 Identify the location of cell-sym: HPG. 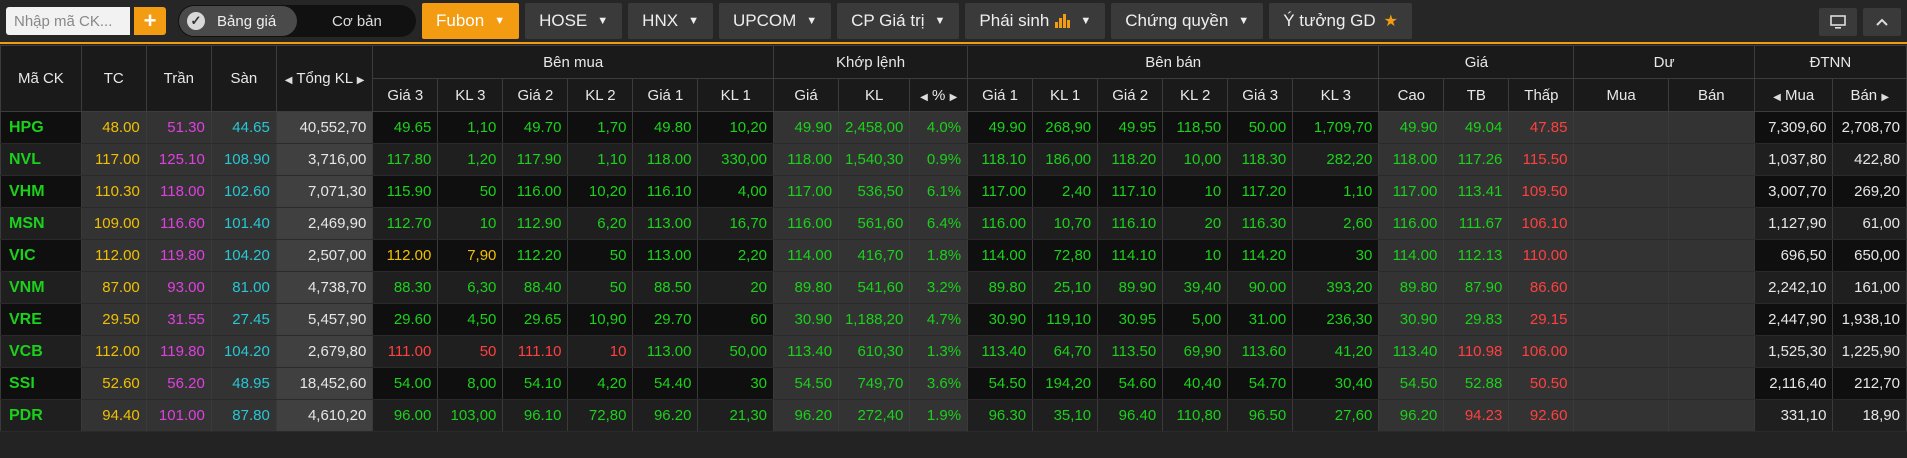
(41, 127).